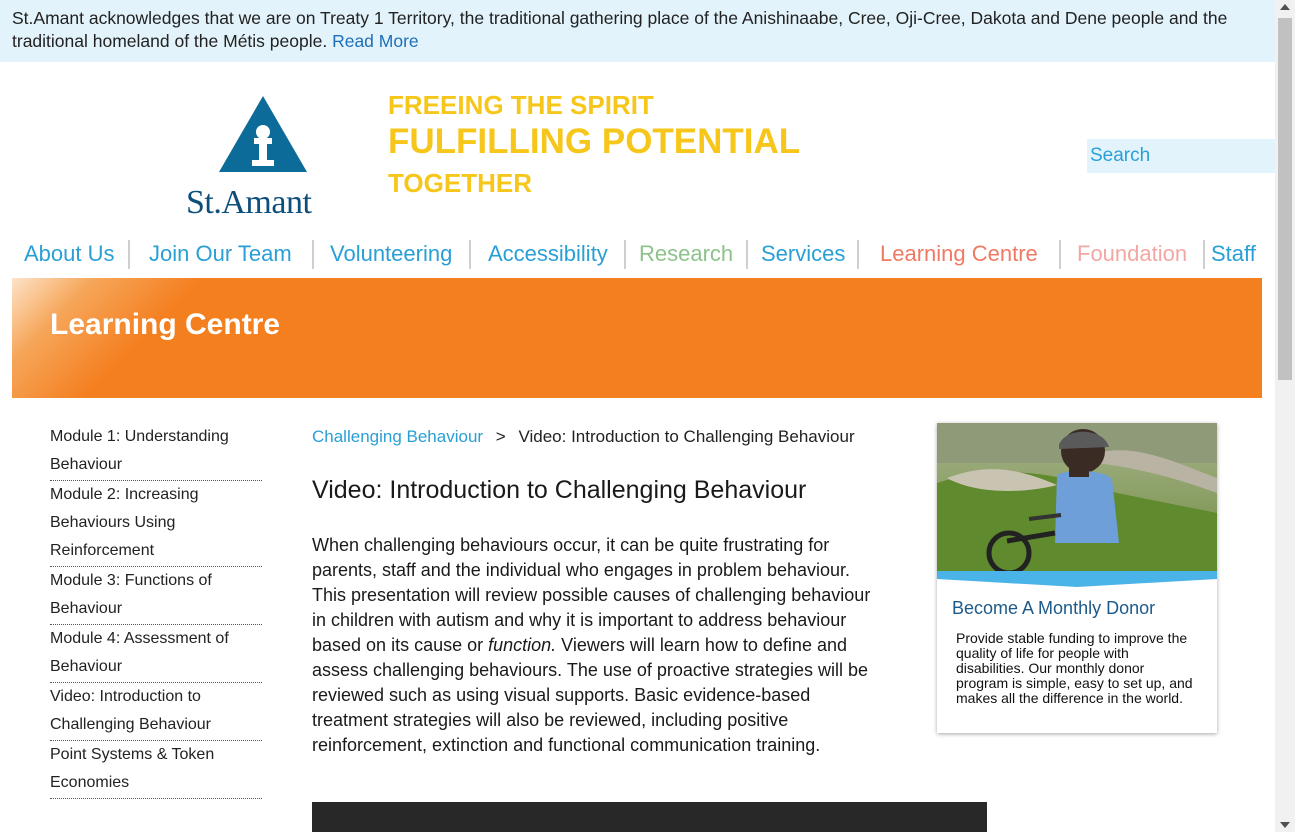  I want to click on nav-item-research: Research, so click(686, 254).